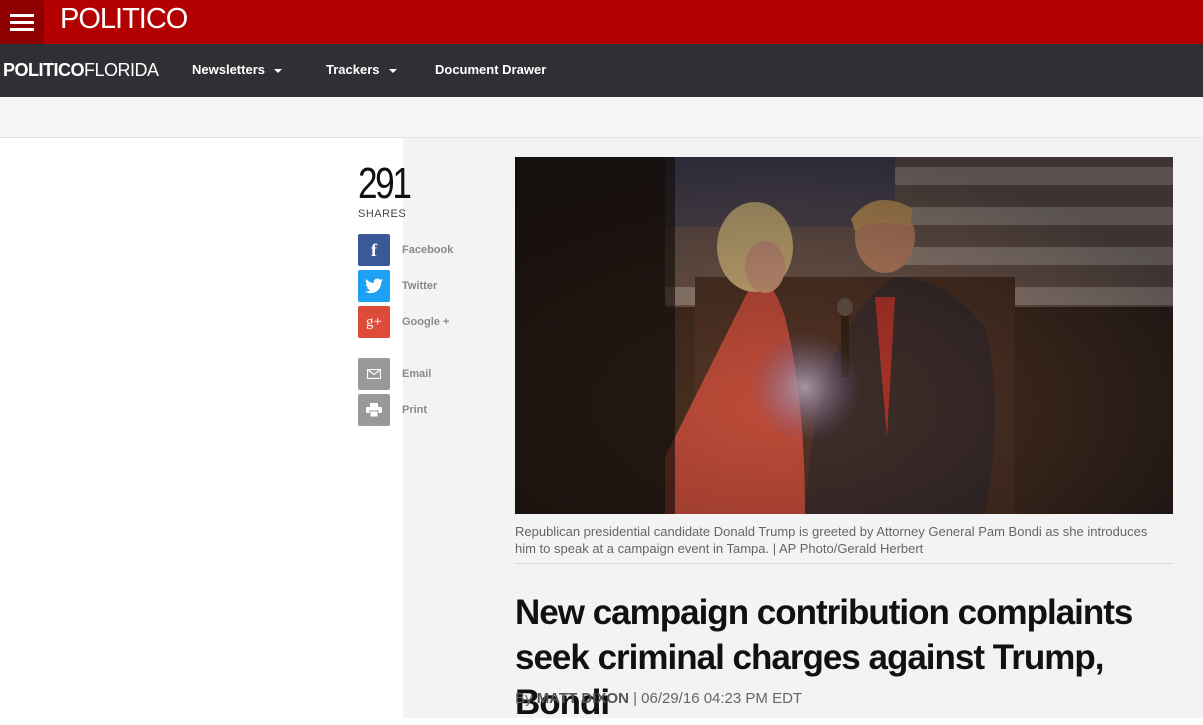 This screenshot has height=725, width=1203. What do you see at coordinates (382, 214) in the screenshot?
I see `share-label: SHARES` at bounding box center [382, 214].